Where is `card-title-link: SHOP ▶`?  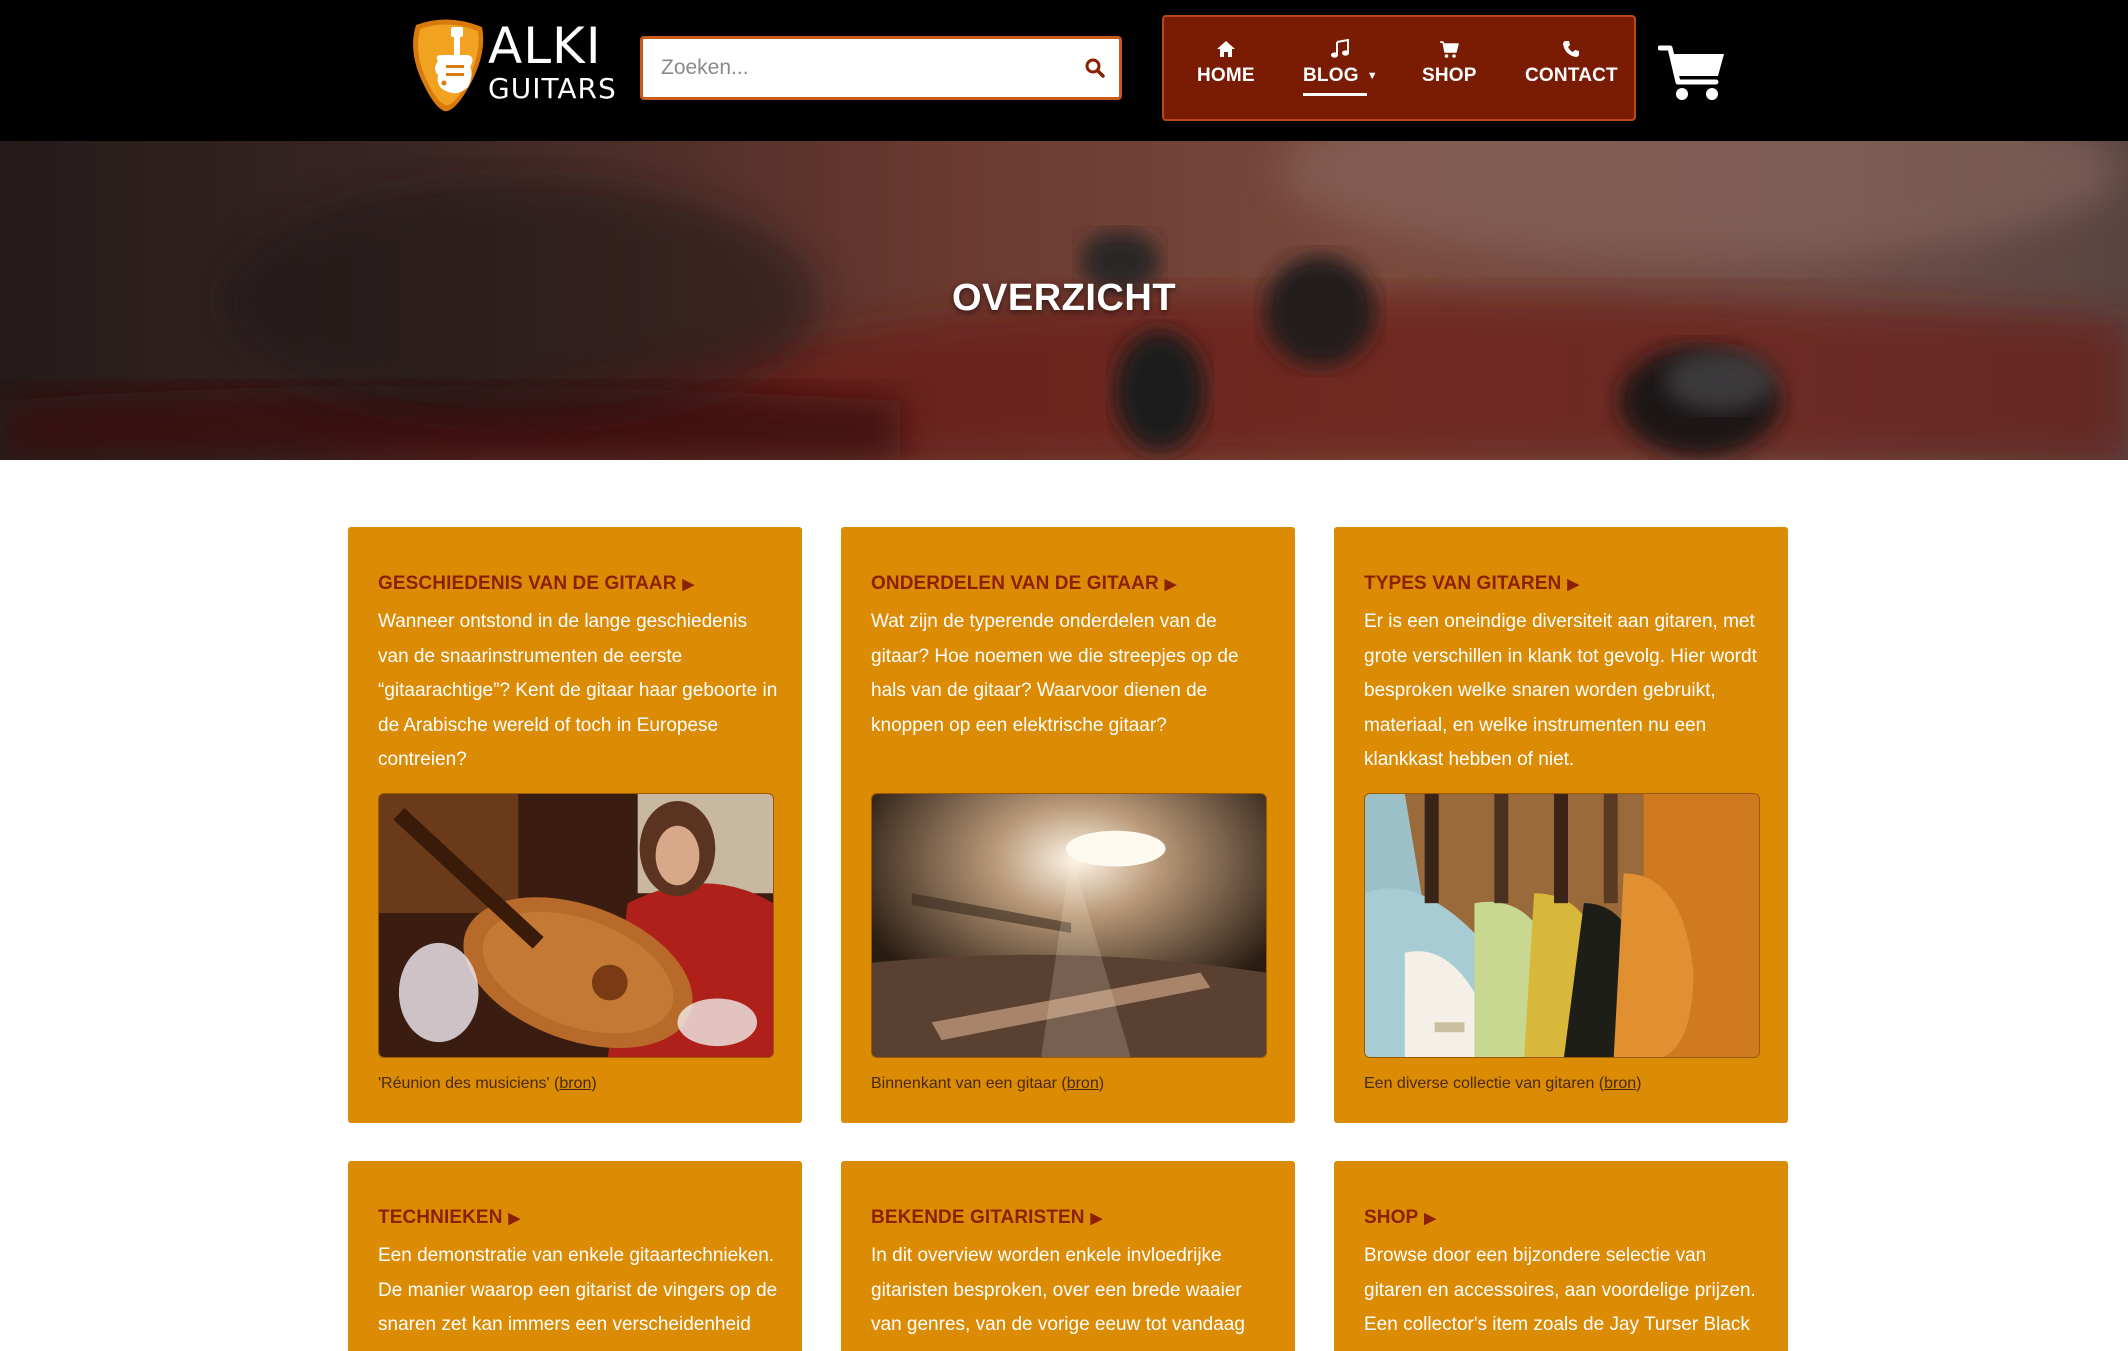
card-title-link: SHOP ▶ is located at coordinates (1400, 1218).